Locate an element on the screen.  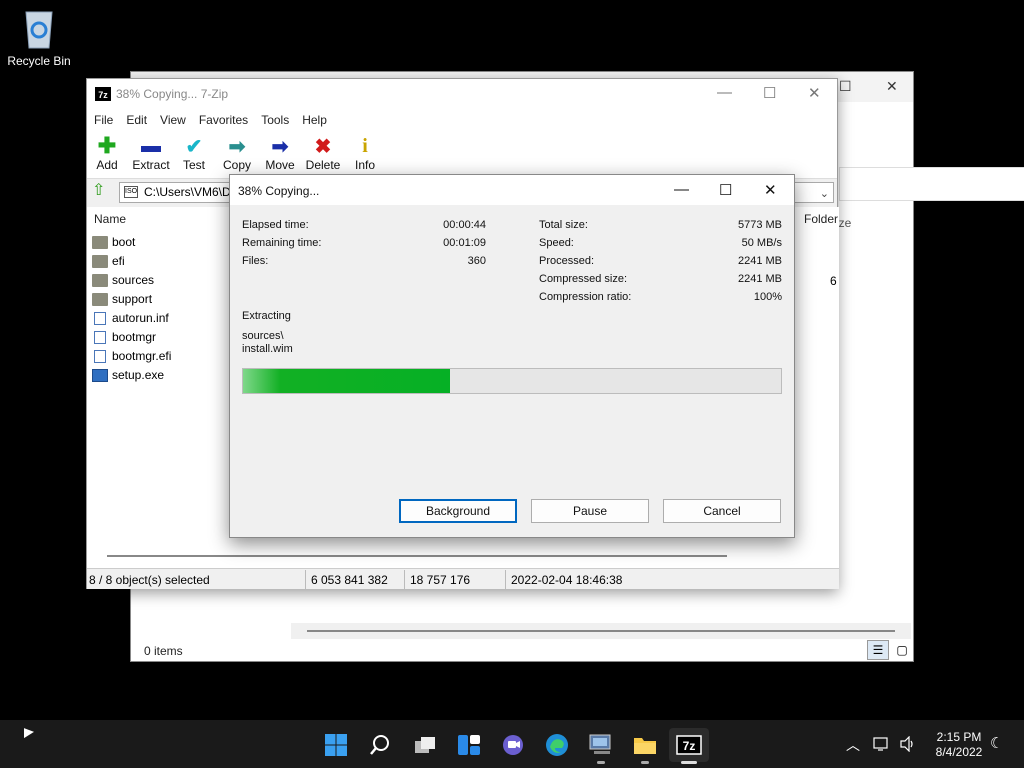
taskbar: 7z ︿ 2:15 PM 8/4/2022 ☾ is located at coordinates (512, 744).